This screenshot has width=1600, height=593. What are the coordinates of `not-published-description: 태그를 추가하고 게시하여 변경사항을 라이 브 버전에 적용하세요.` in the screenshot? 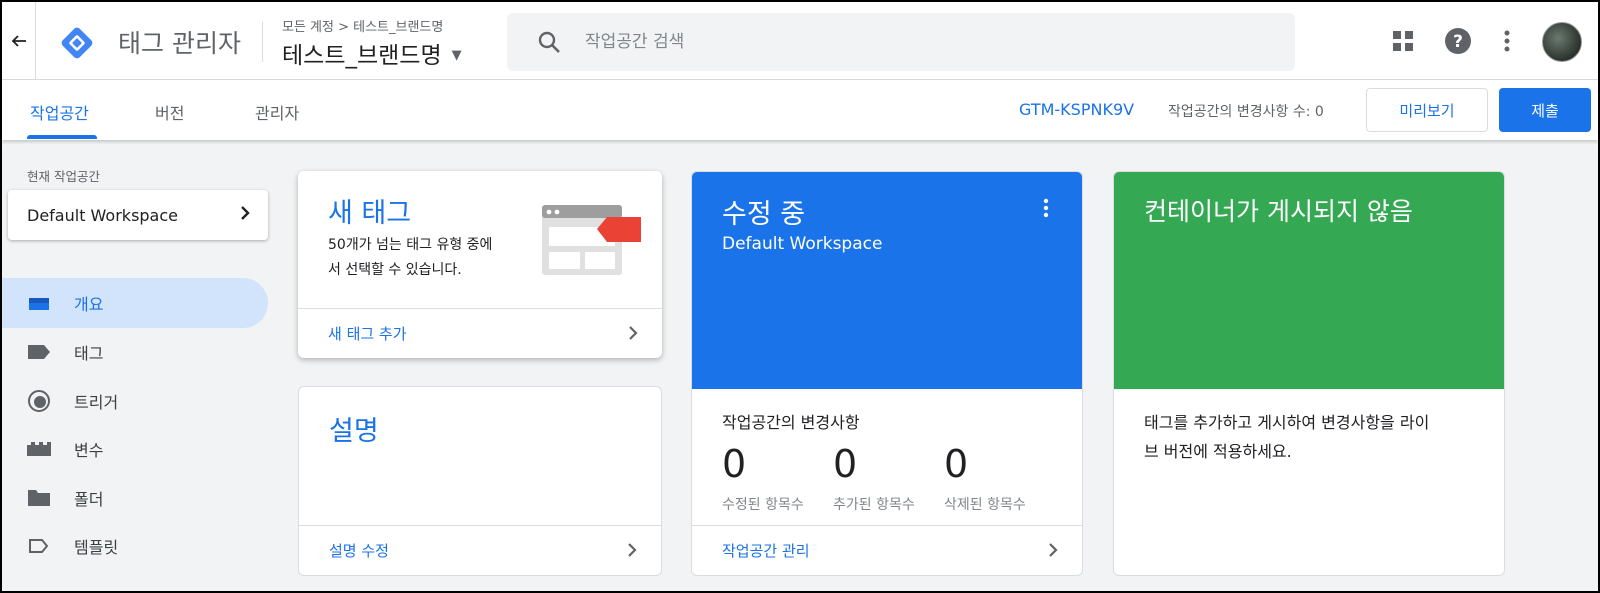 It's located at (1287, 437).